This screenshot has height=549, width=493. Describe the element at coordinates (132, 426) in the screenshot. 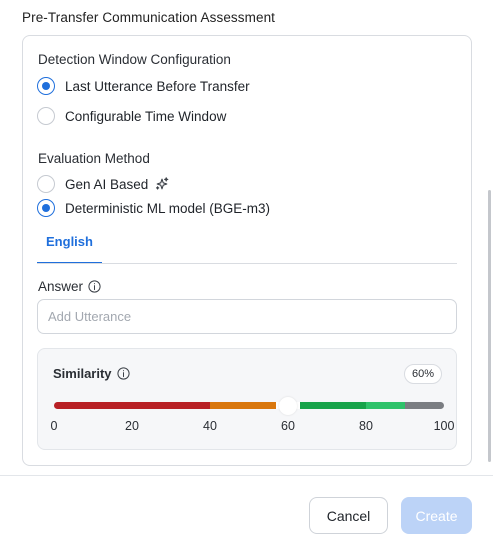

I see `similarity-tick-label: 20` at that location.